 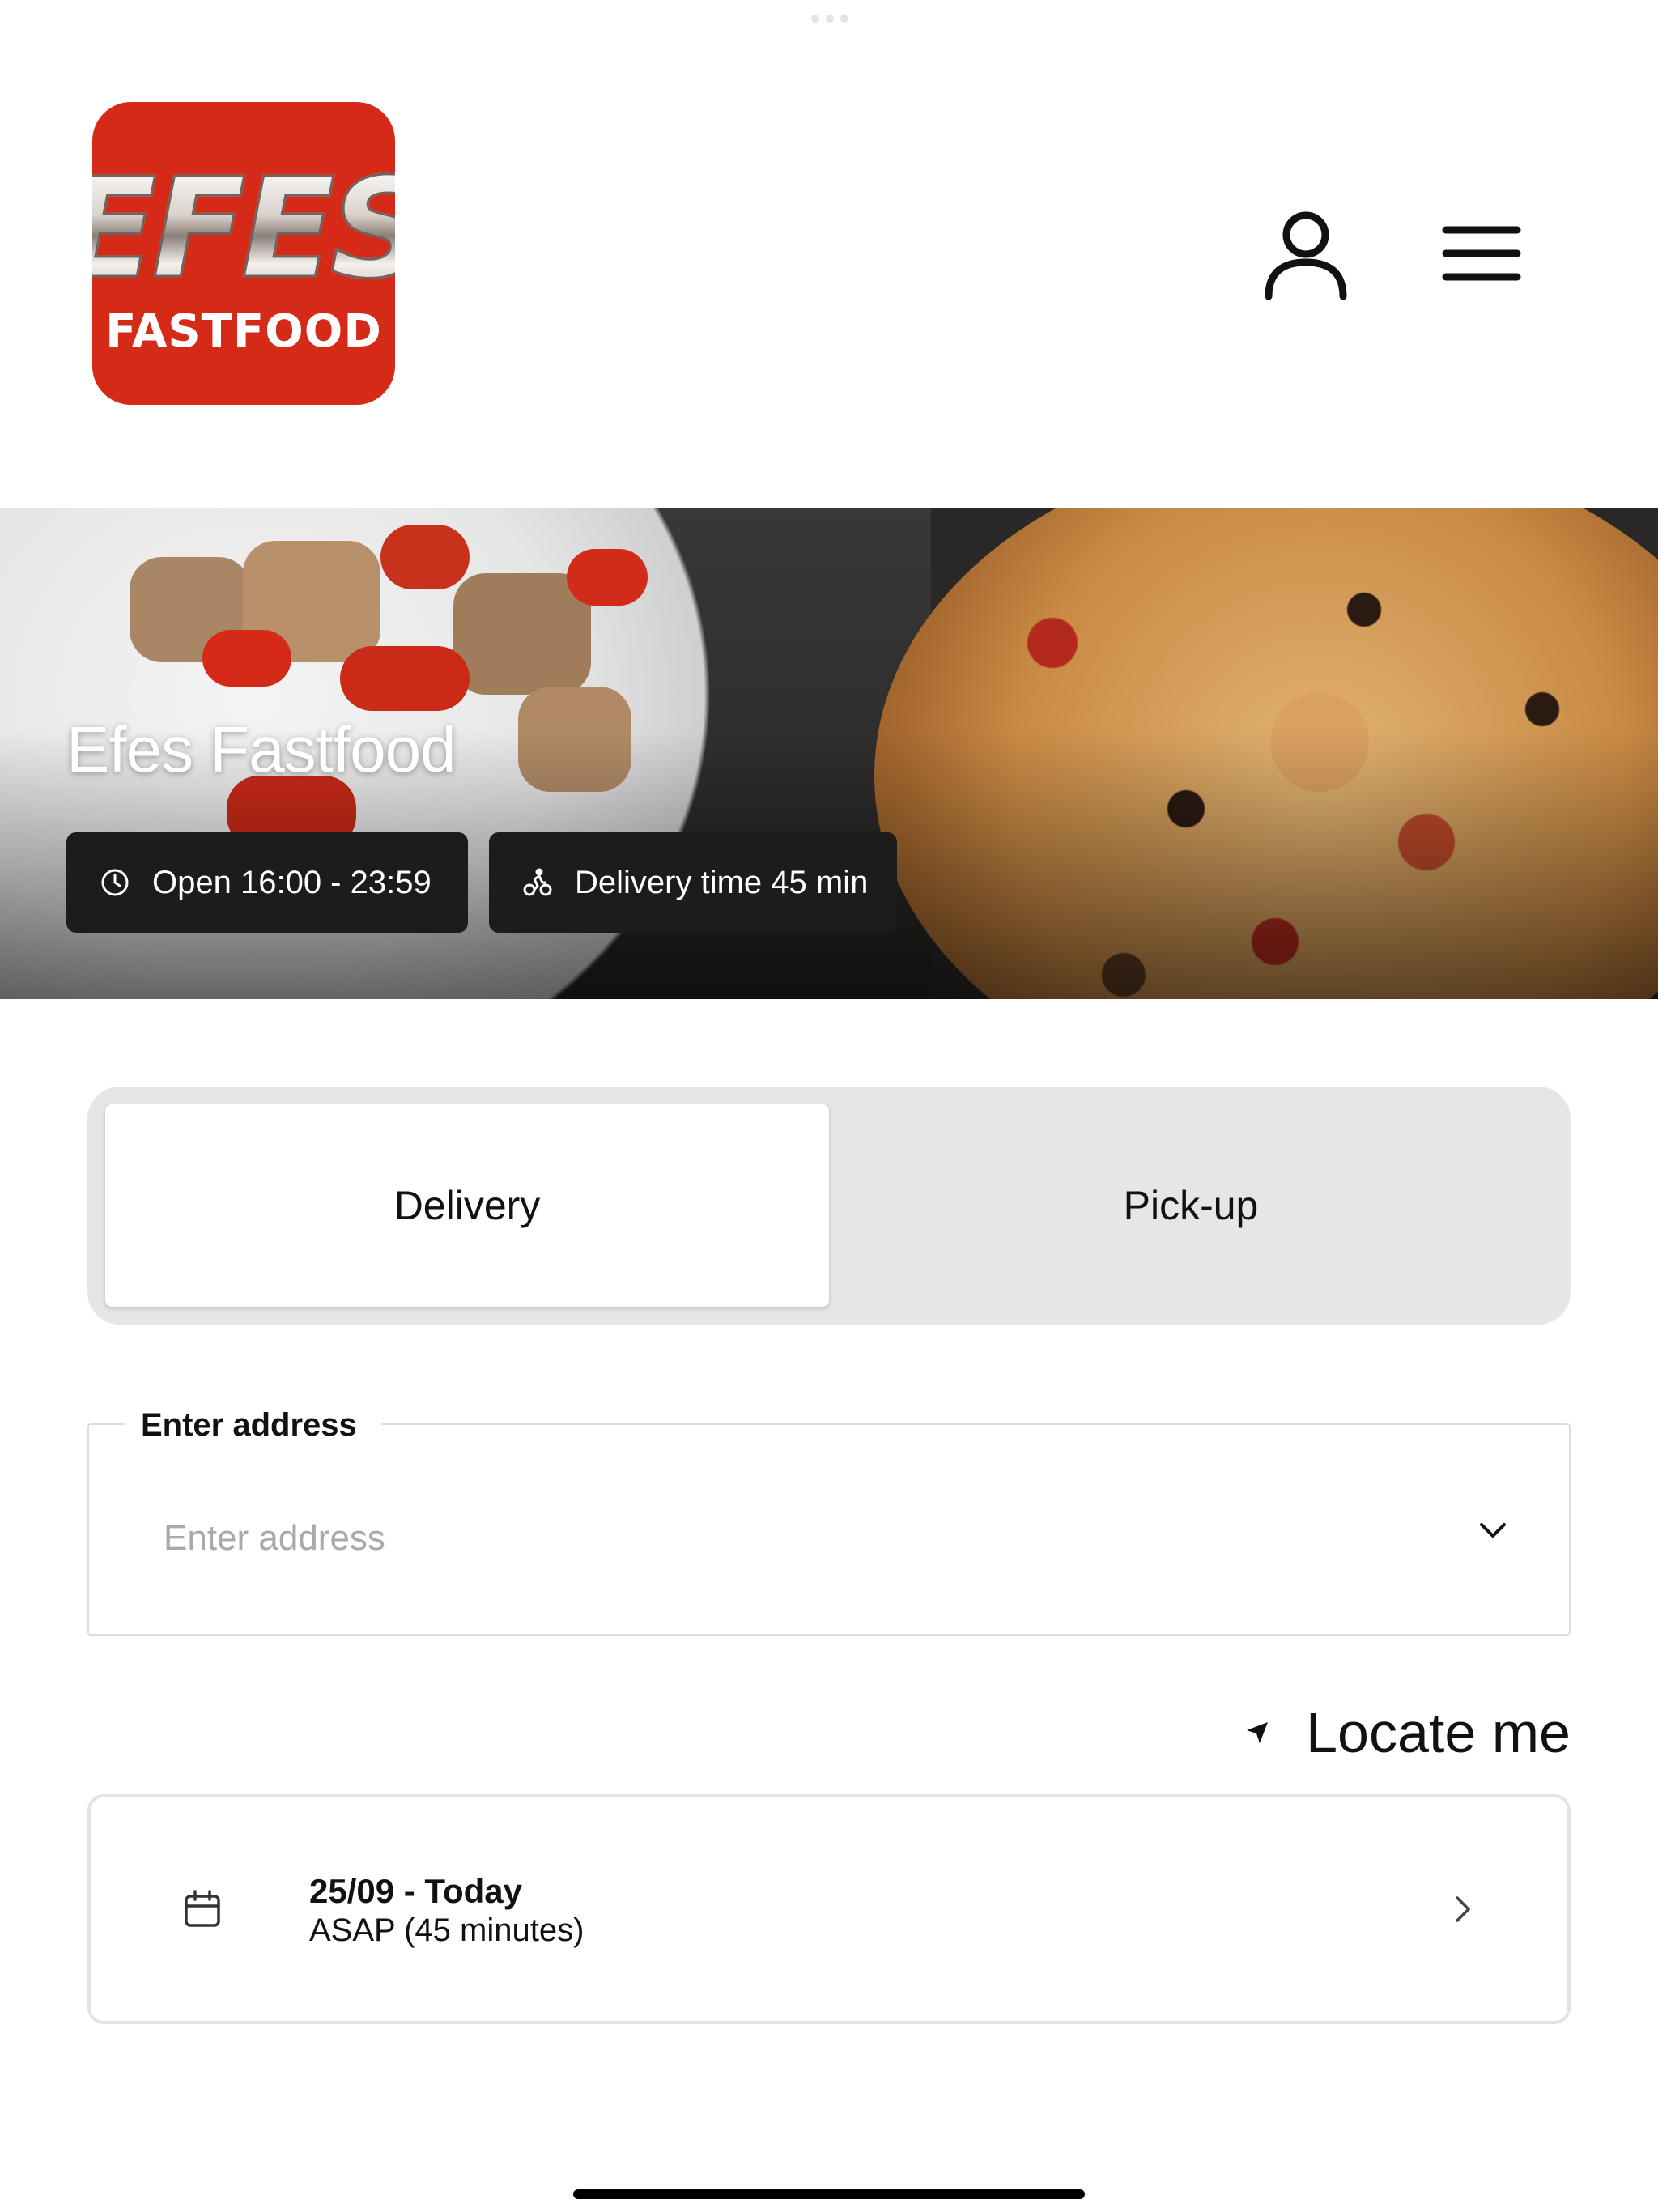 I want to click on schedule-date: 25/09 - Today, so click(x=415, y=1891).